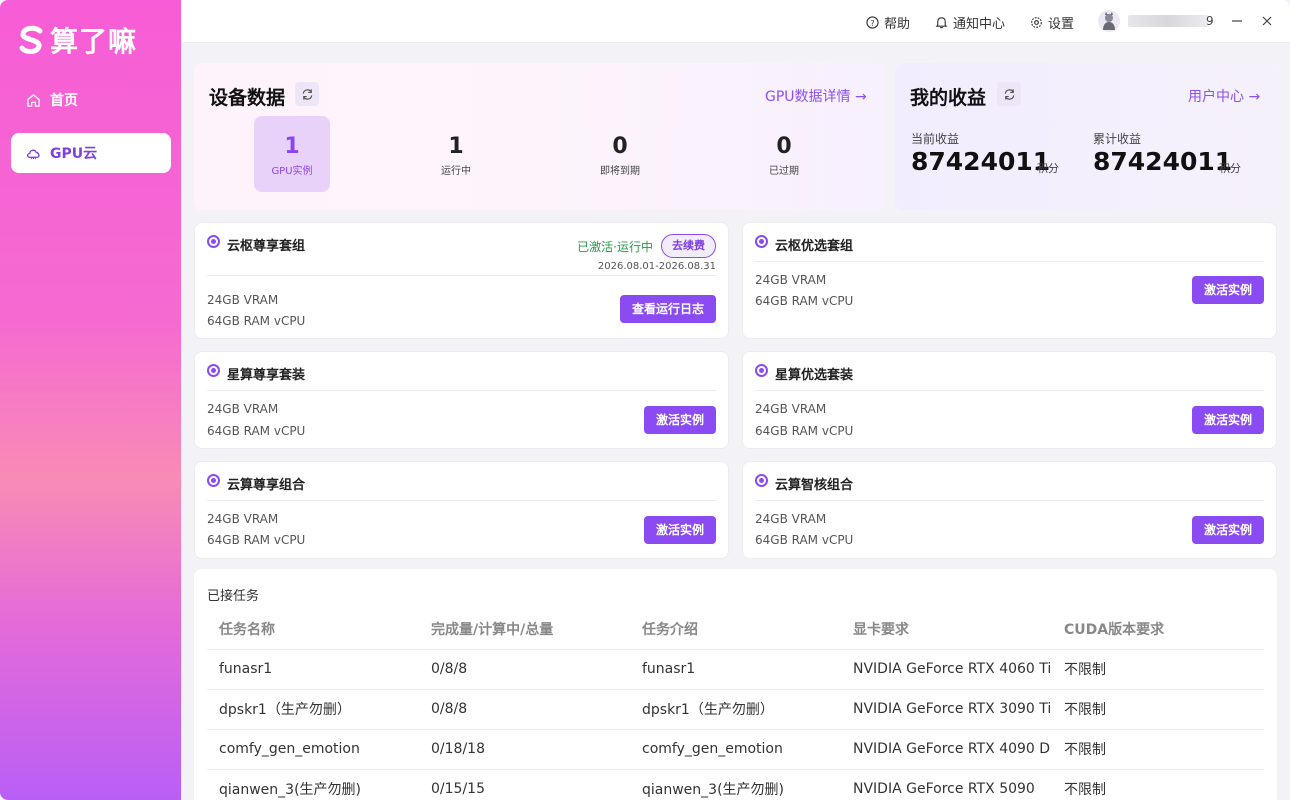 This screenshot has height=800, width=1290. What do you see at coordinates (935, 139) in the screenshot?
I see `current-earnings-label: 当前收益` at bounding box center [935, 139].